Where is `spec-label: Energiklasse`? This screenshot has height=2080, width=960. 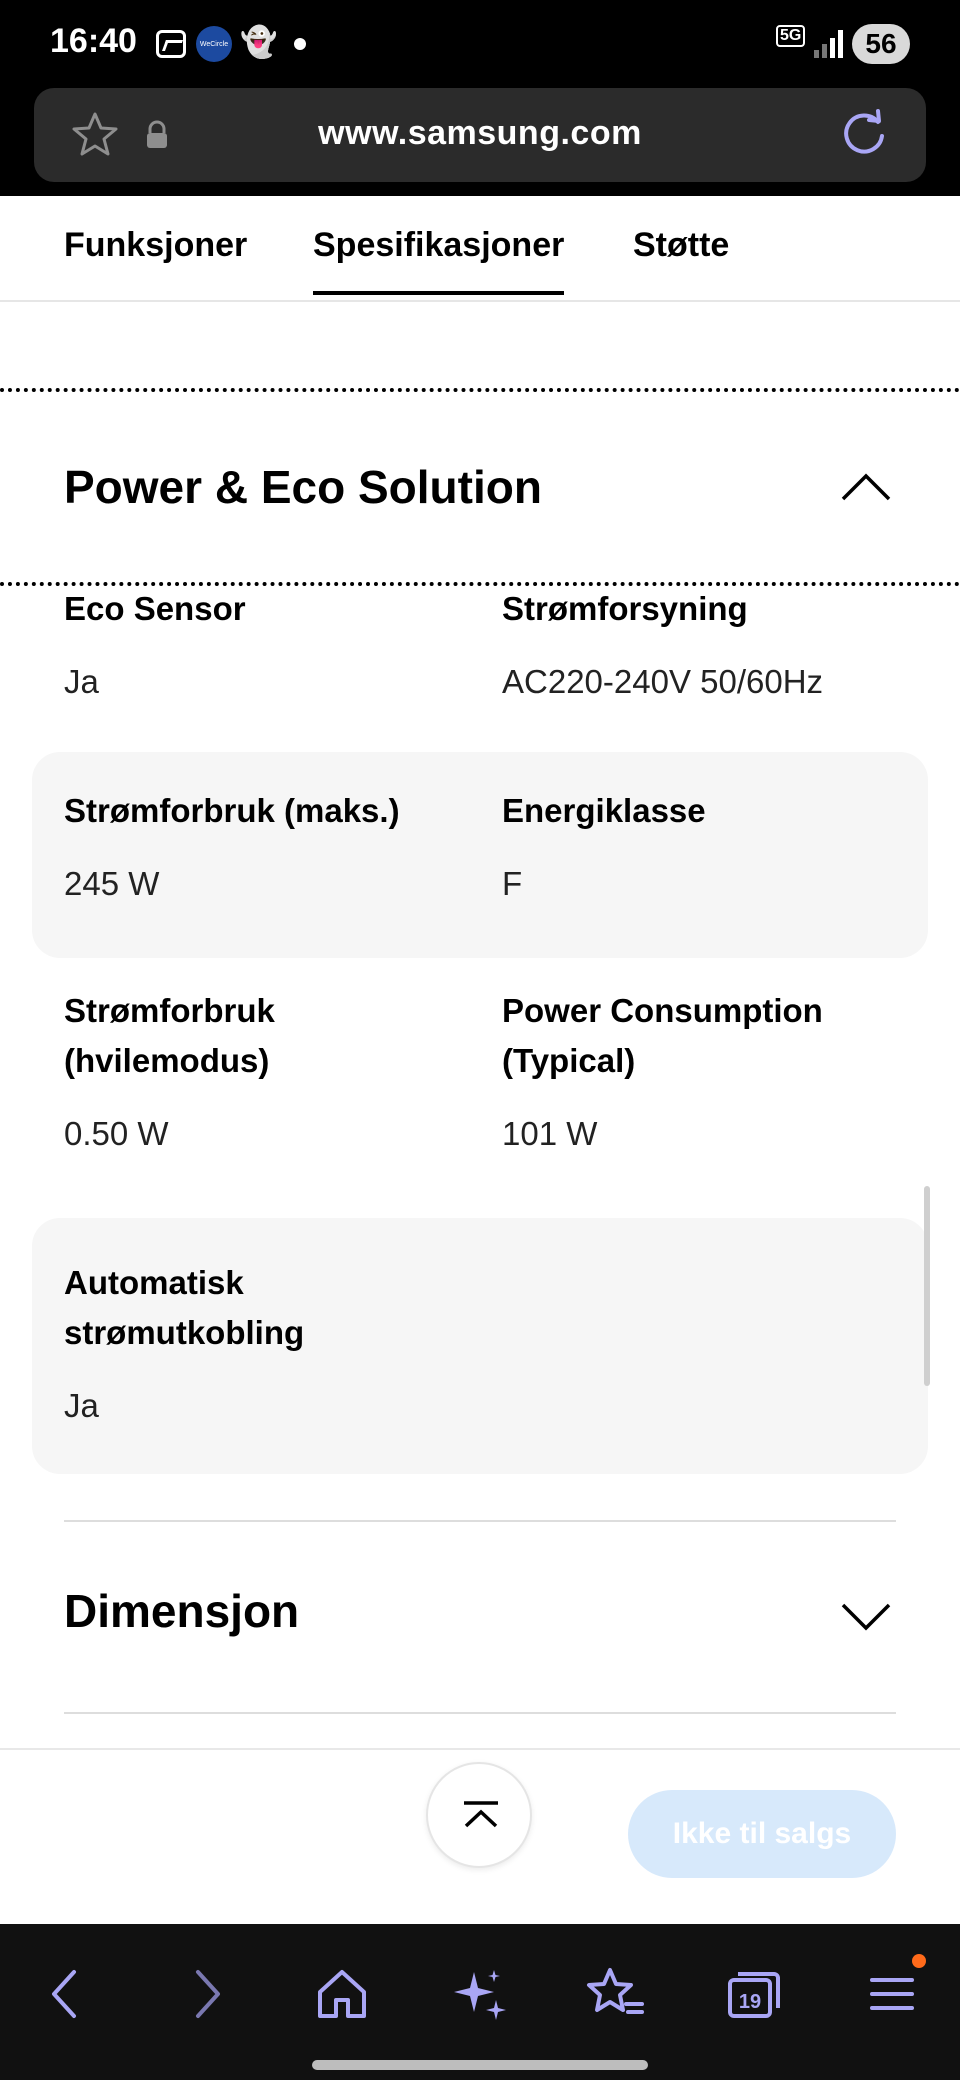 spec-label: Energiklasse is located at coordinates (604, 810).